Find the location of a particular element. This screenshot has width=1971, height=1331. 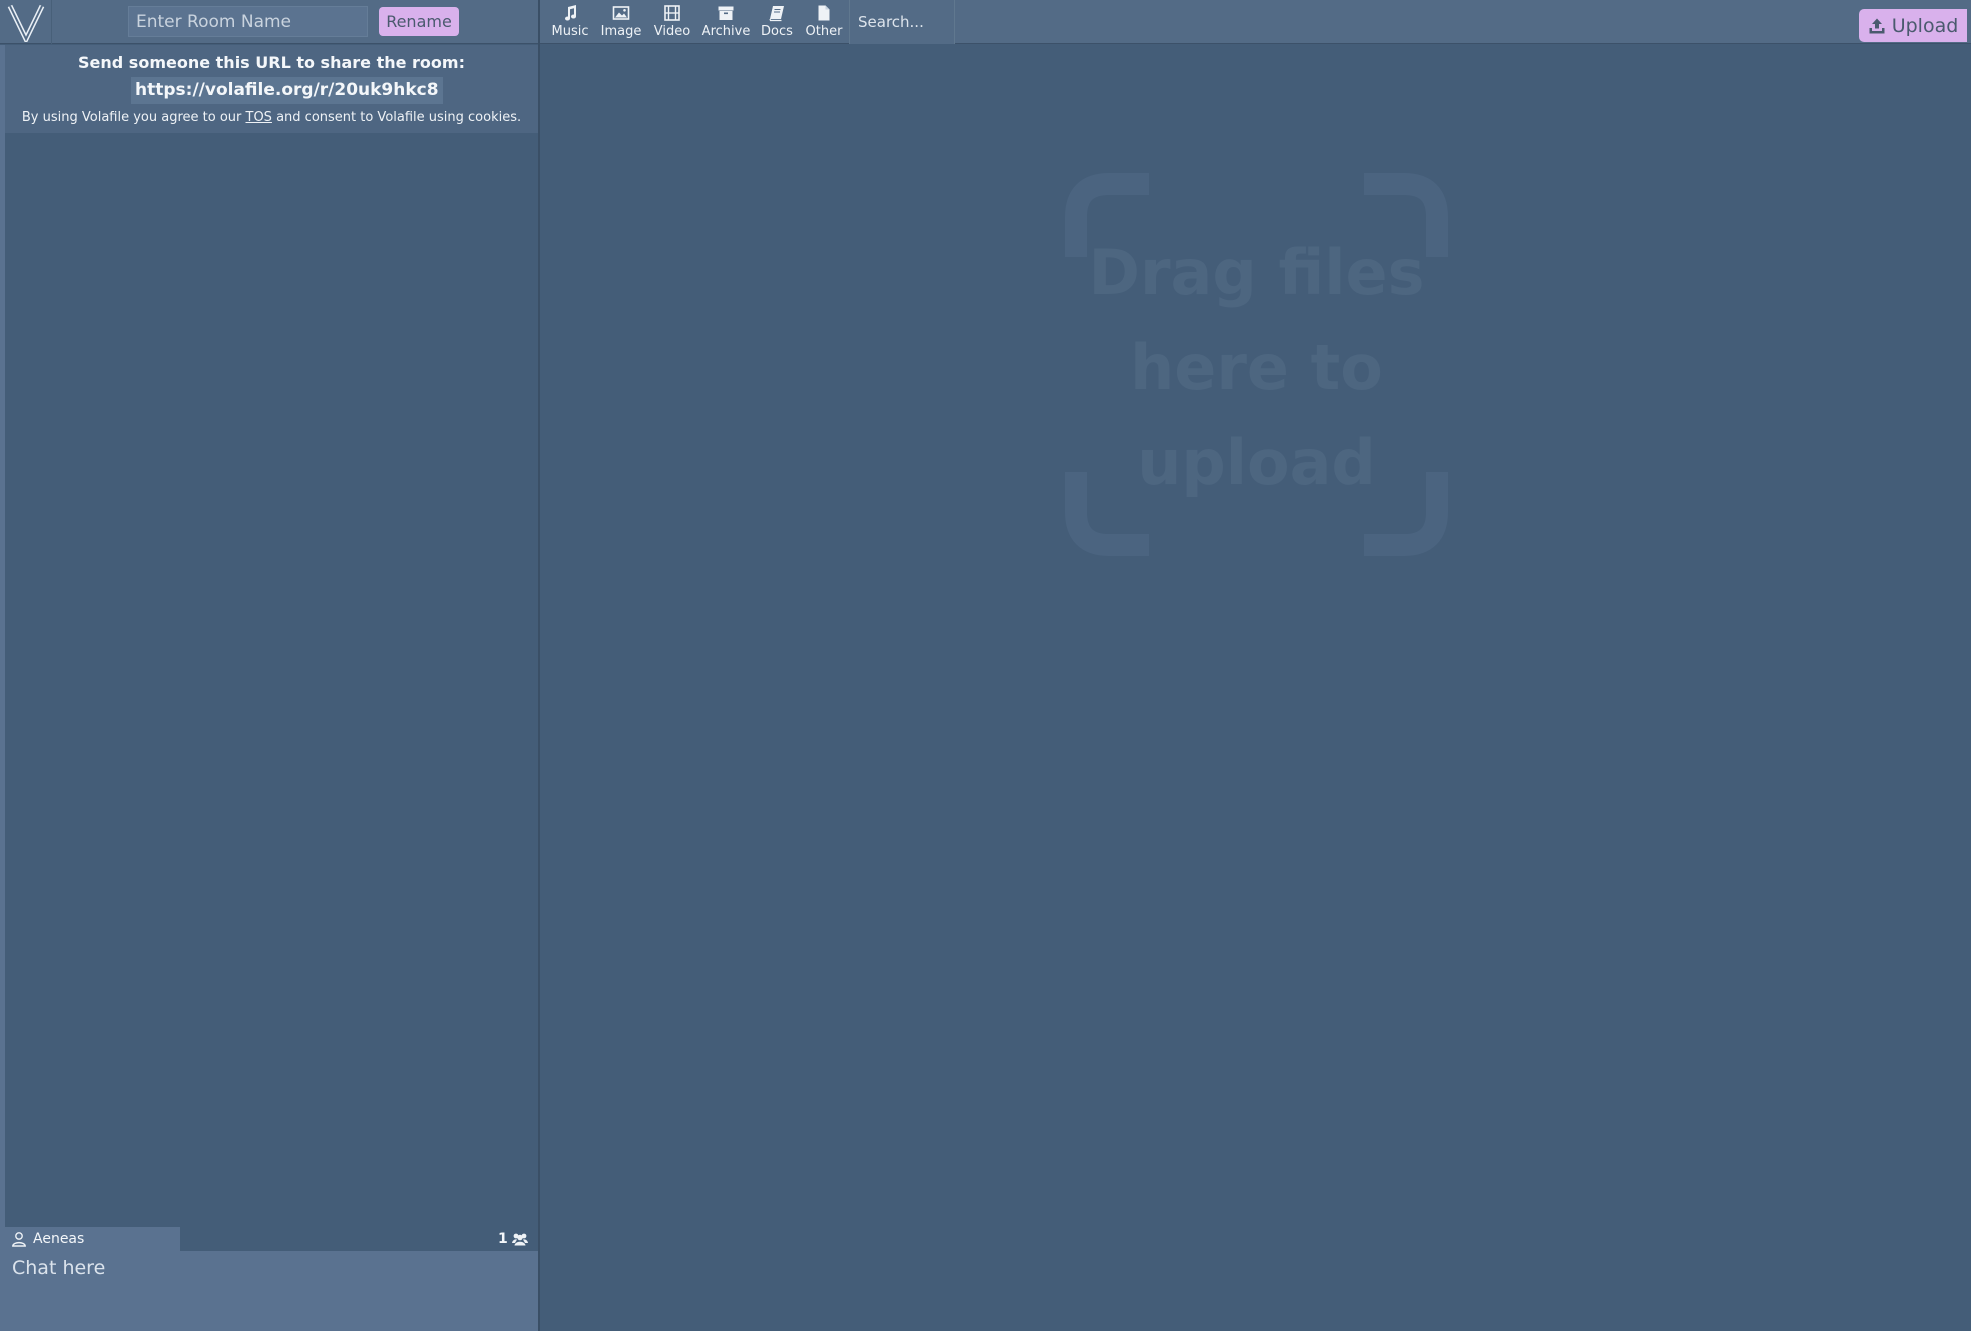

music-note-icon is located at coordinates (571, 13).